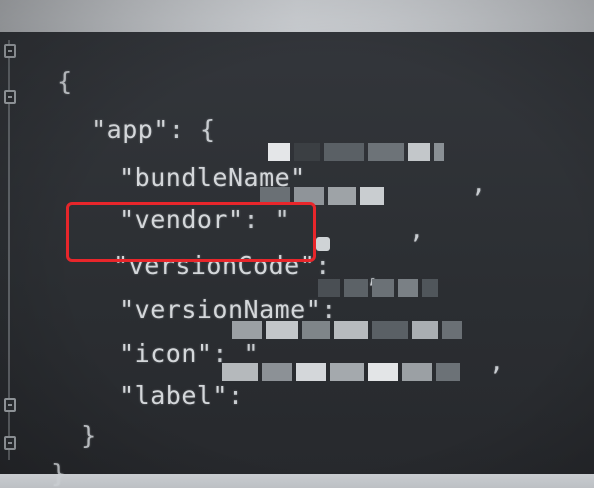 The width and height of the screenshot is (594, 488). Describe the element at coordinates (481, 347) in the screenshot. I see `icon-comma: ,` at that location.